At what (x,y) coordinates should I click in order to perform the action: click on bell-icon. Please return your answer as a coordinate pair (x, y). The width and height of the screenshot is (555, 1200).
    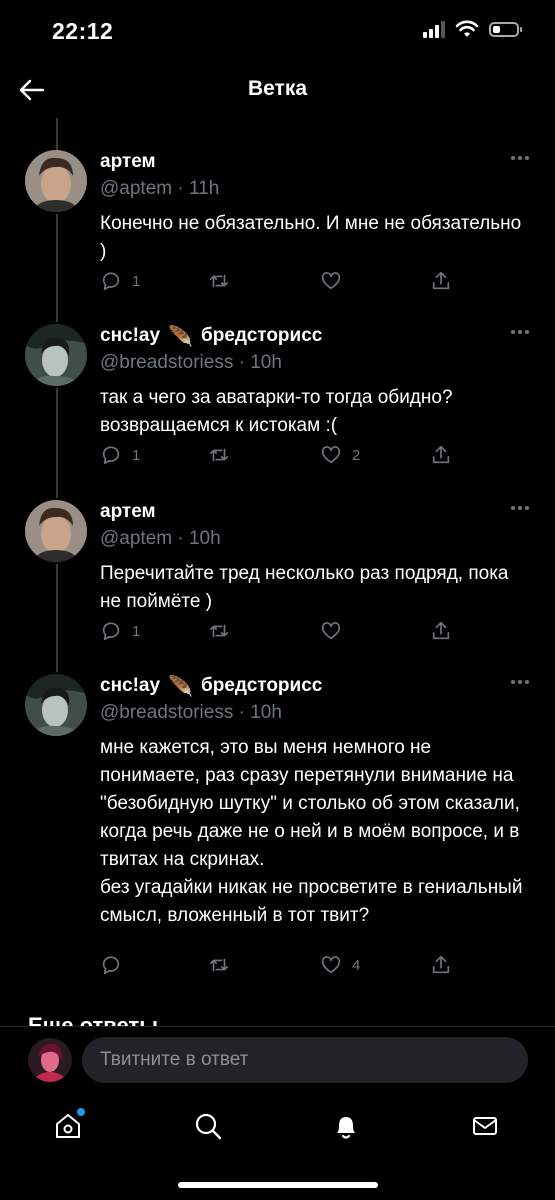
    Looking at the image, I should click on (346, 1128).